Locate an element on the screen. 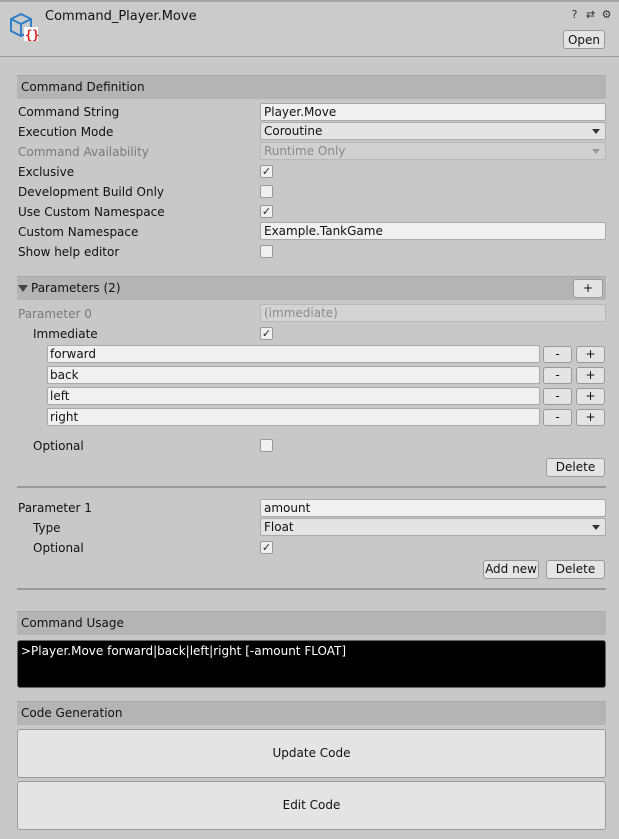  custom-ns-field: Example.TankGame is located at coordinates (433, 231).